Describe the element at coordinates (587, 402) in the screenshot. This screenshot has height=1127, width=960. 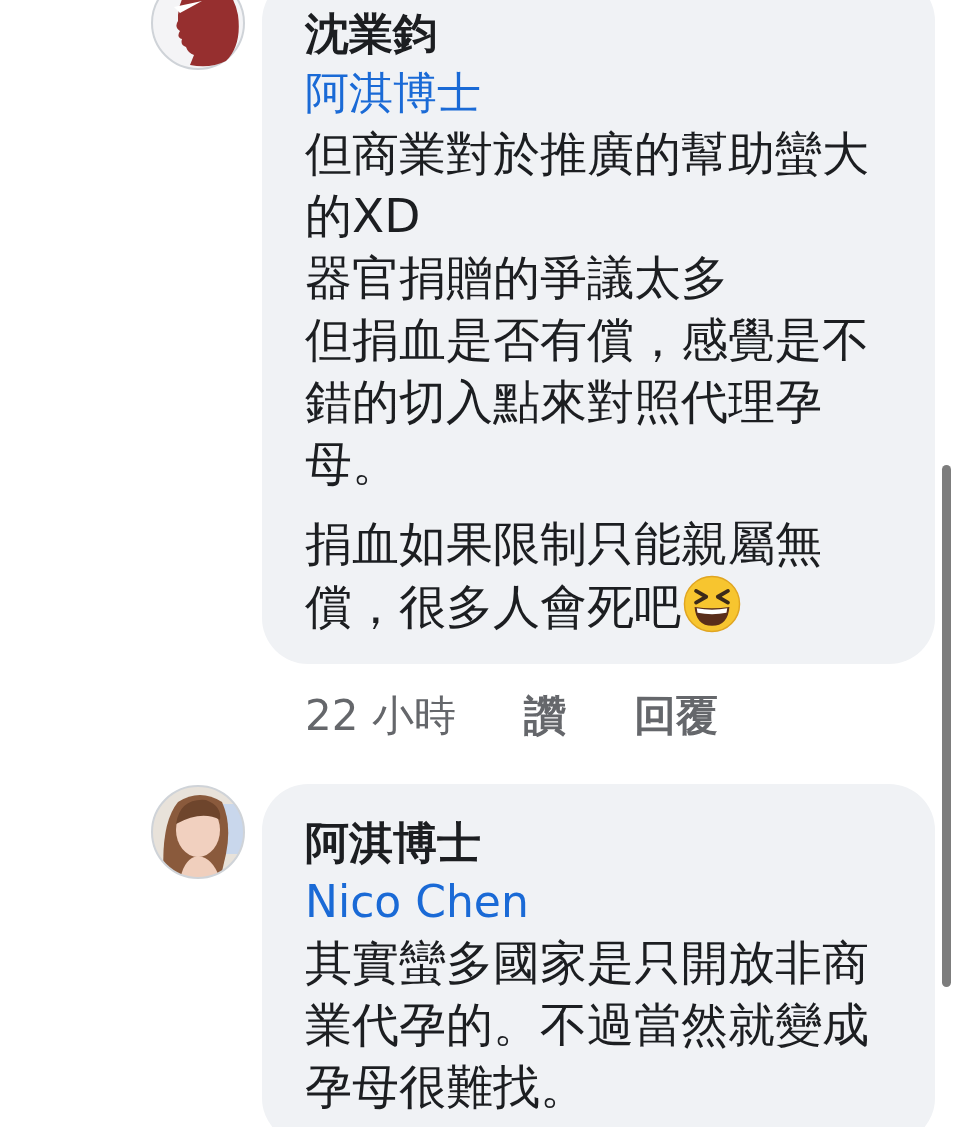
I see `comment-text: 但捐血是否有償，感覺是不錯的切入點來對照代理孕母。` at that location.